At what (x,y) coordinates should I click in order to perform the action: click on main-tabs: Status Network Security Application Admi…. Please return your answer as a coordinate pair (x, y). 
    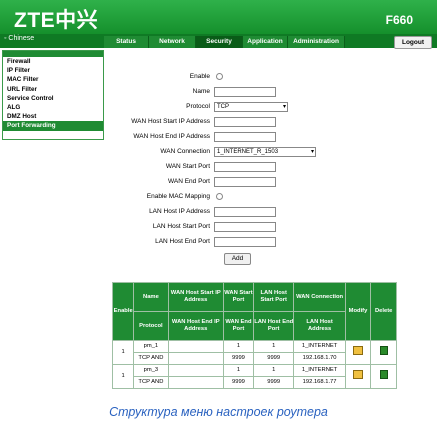
    Looking at the image, I should click on (224, 42).